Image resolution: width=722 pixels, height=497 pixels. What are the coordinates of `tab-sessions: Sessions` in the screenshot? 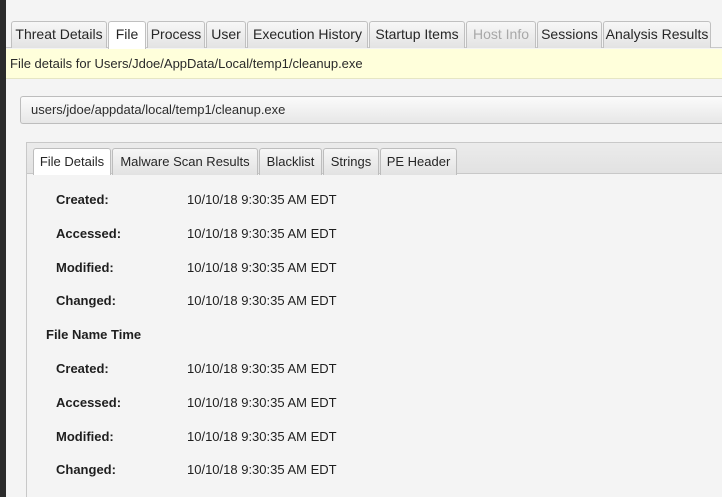 It's located at (569, 34).